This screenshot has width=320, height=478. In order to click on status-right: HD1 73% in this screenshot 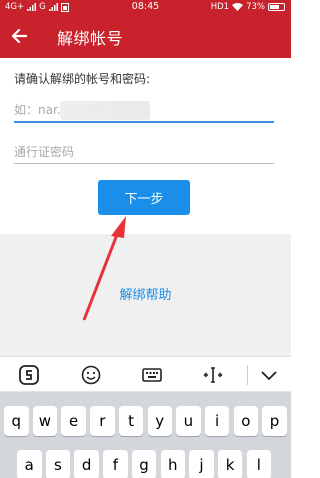, I will do `click(248, 7)`.